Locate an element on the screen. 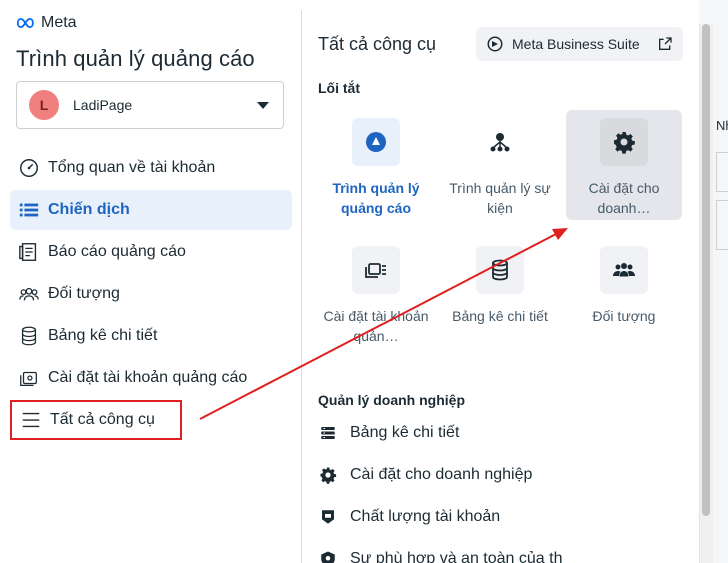  sidebar-item-label: Đối tượng is located at coordinates (84, 293).